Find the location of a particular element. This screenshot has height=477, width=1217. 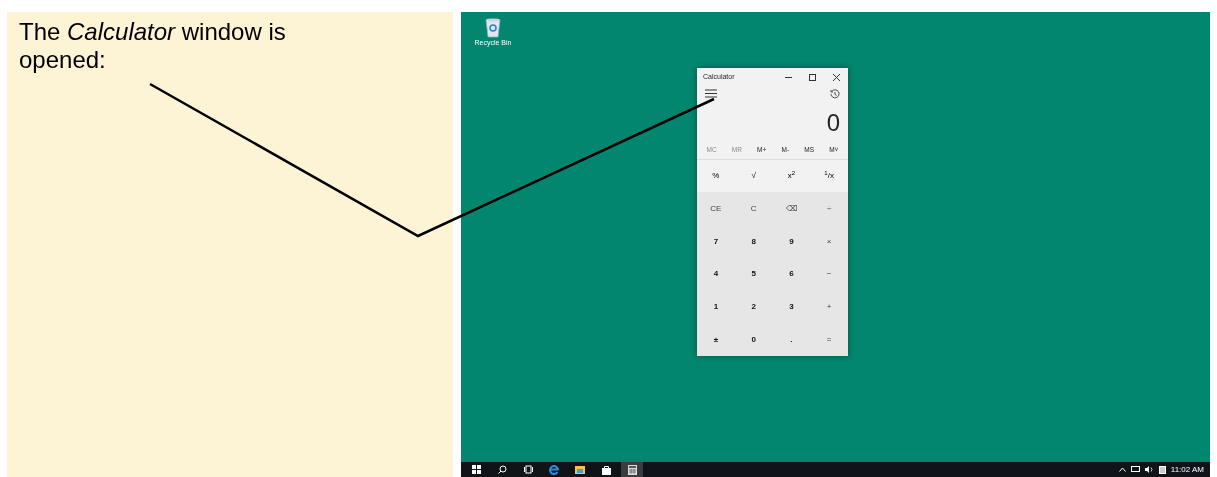

recycle-bin-icon is located at coordinates (493, 27).